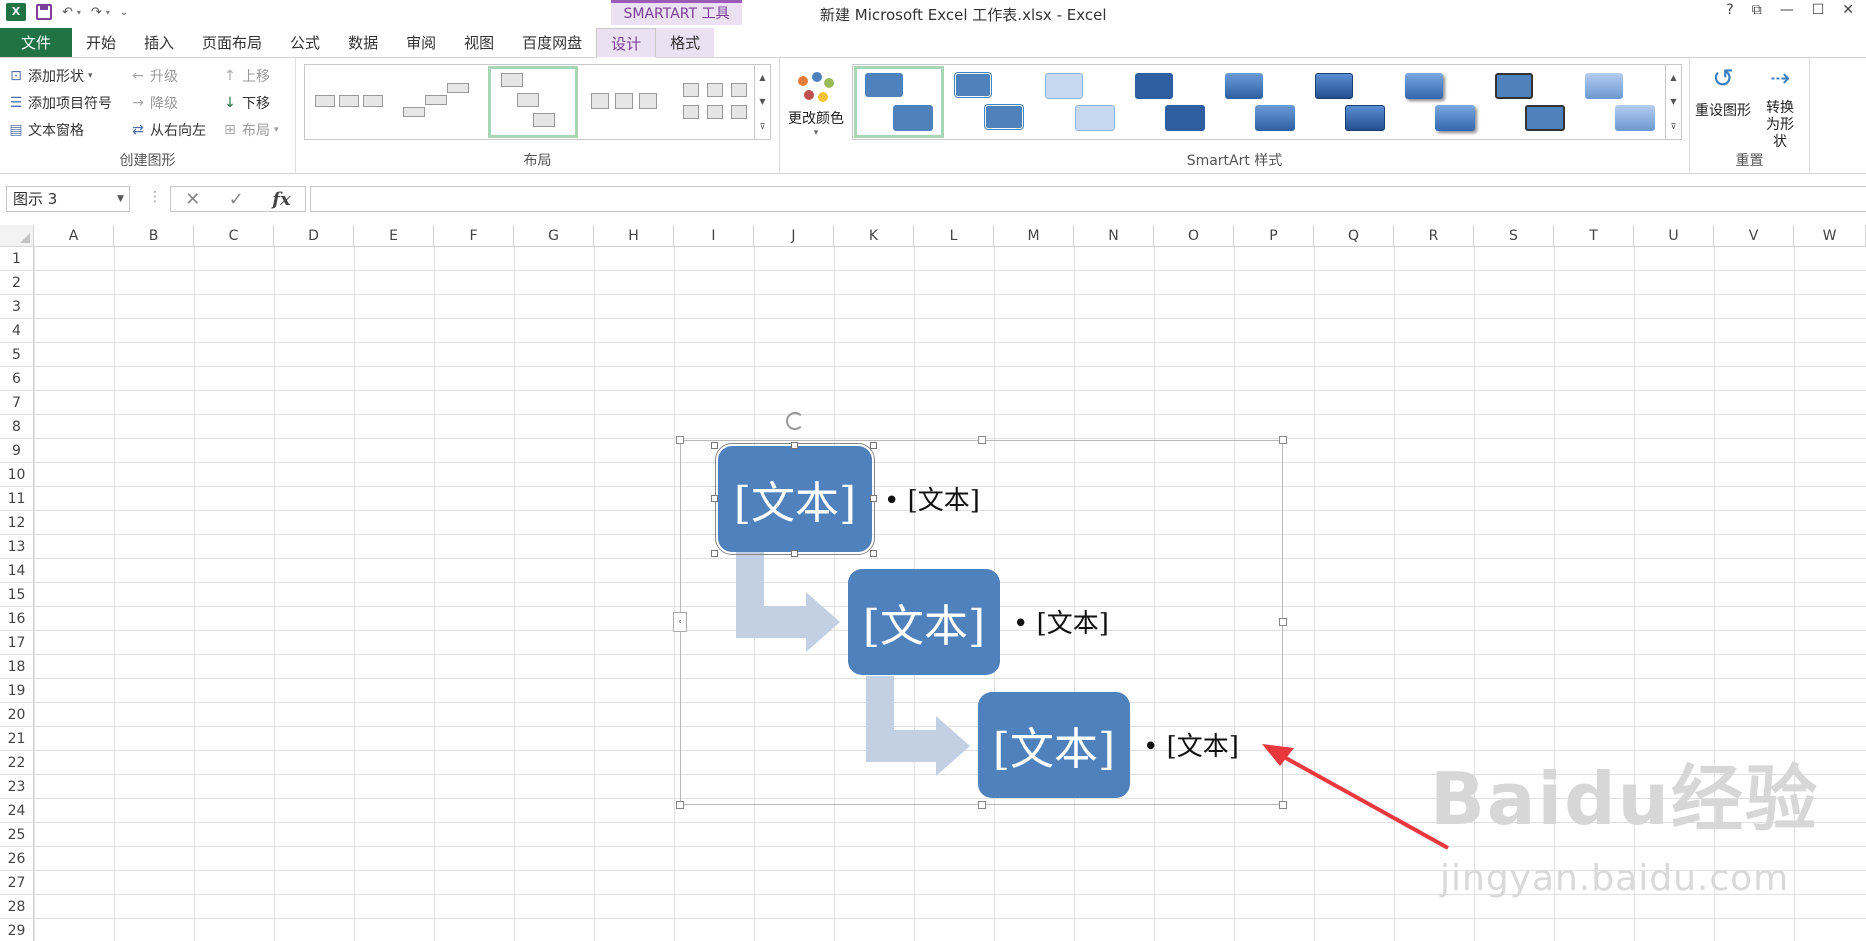 The height and width of the screenshot is (941, 1866). Describe the element at coordinates (924, 622) in the screenshot. I see `smartart-node-2: [文本]` at that location.